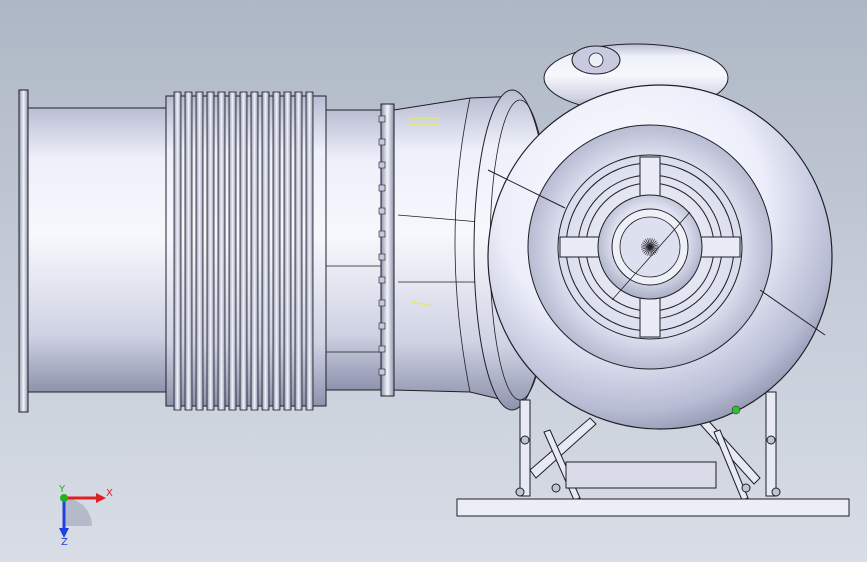 Image resolution: width=867 pixels, height=562 pixels. Describe the element at coordinates (64, 498) in the screenshot. I see `y-axis-dot` at that location.